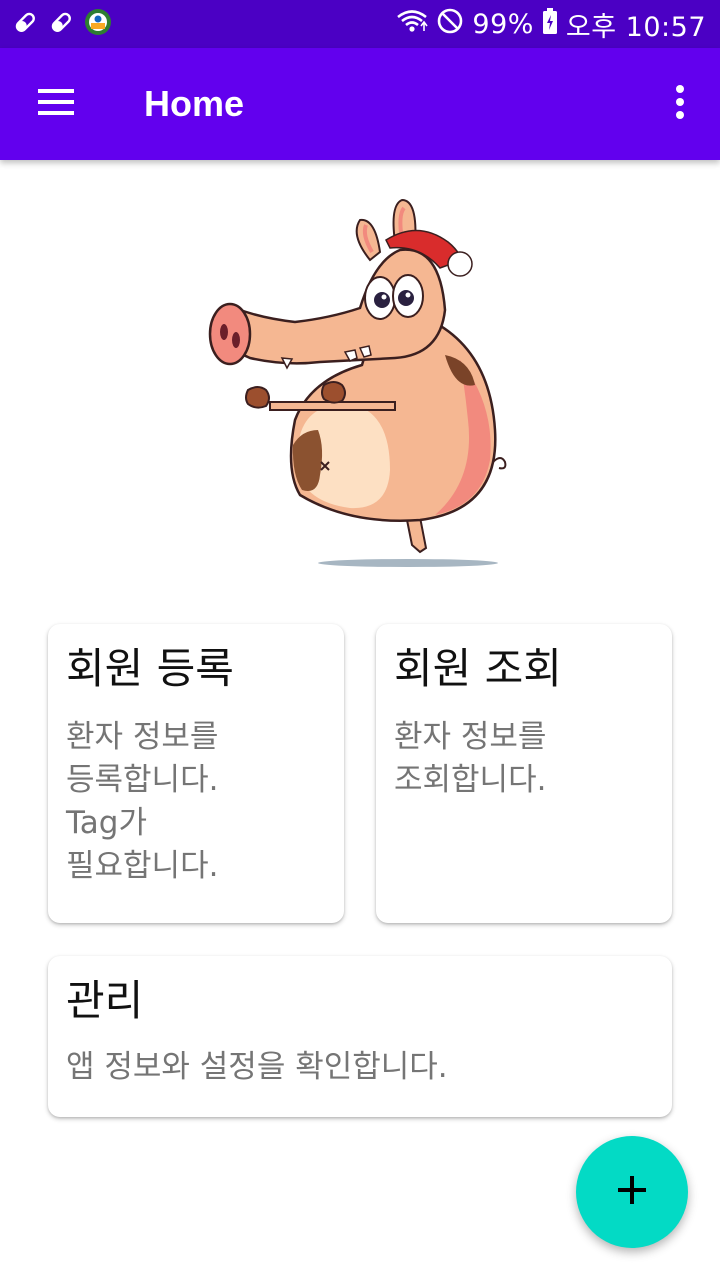  I want to click on lookup-member-card: 회원 조회 환자 정보를 조회합니다., so click(524, 773).